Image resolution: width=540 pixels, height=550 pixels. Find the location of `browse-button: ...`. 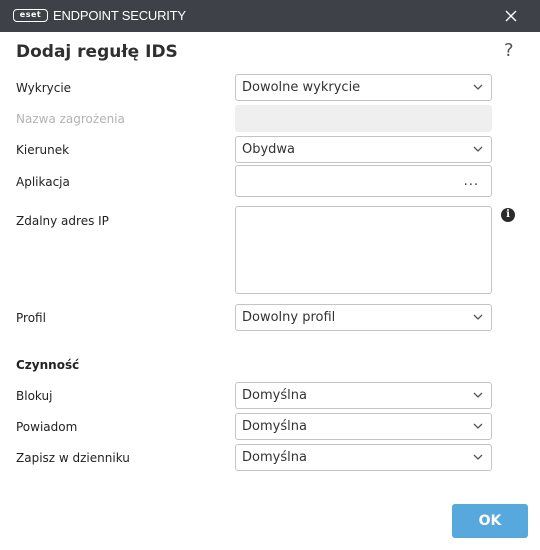

browse-button: ... is located at coordinates (471, 182).